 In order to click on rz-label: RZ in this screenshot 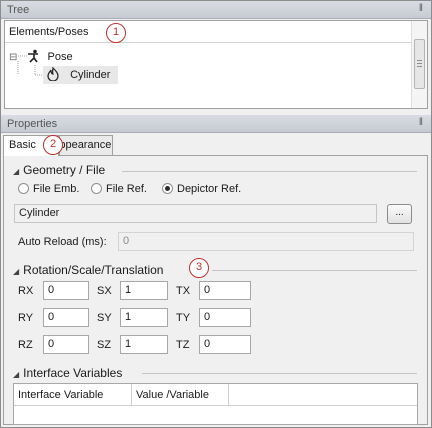, I will do `click(25, 345)`.